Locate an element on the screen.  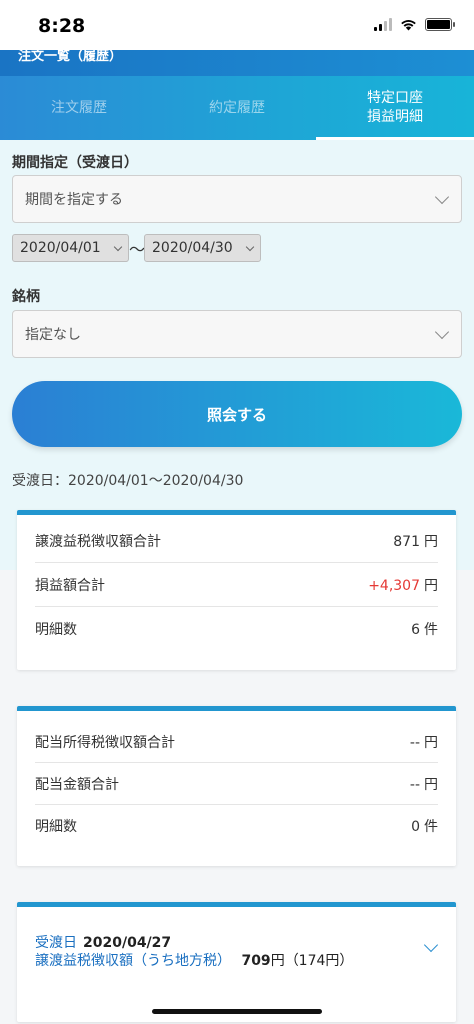
page-title: 注文一覧（履歴） is located at coordinates (70, 56).